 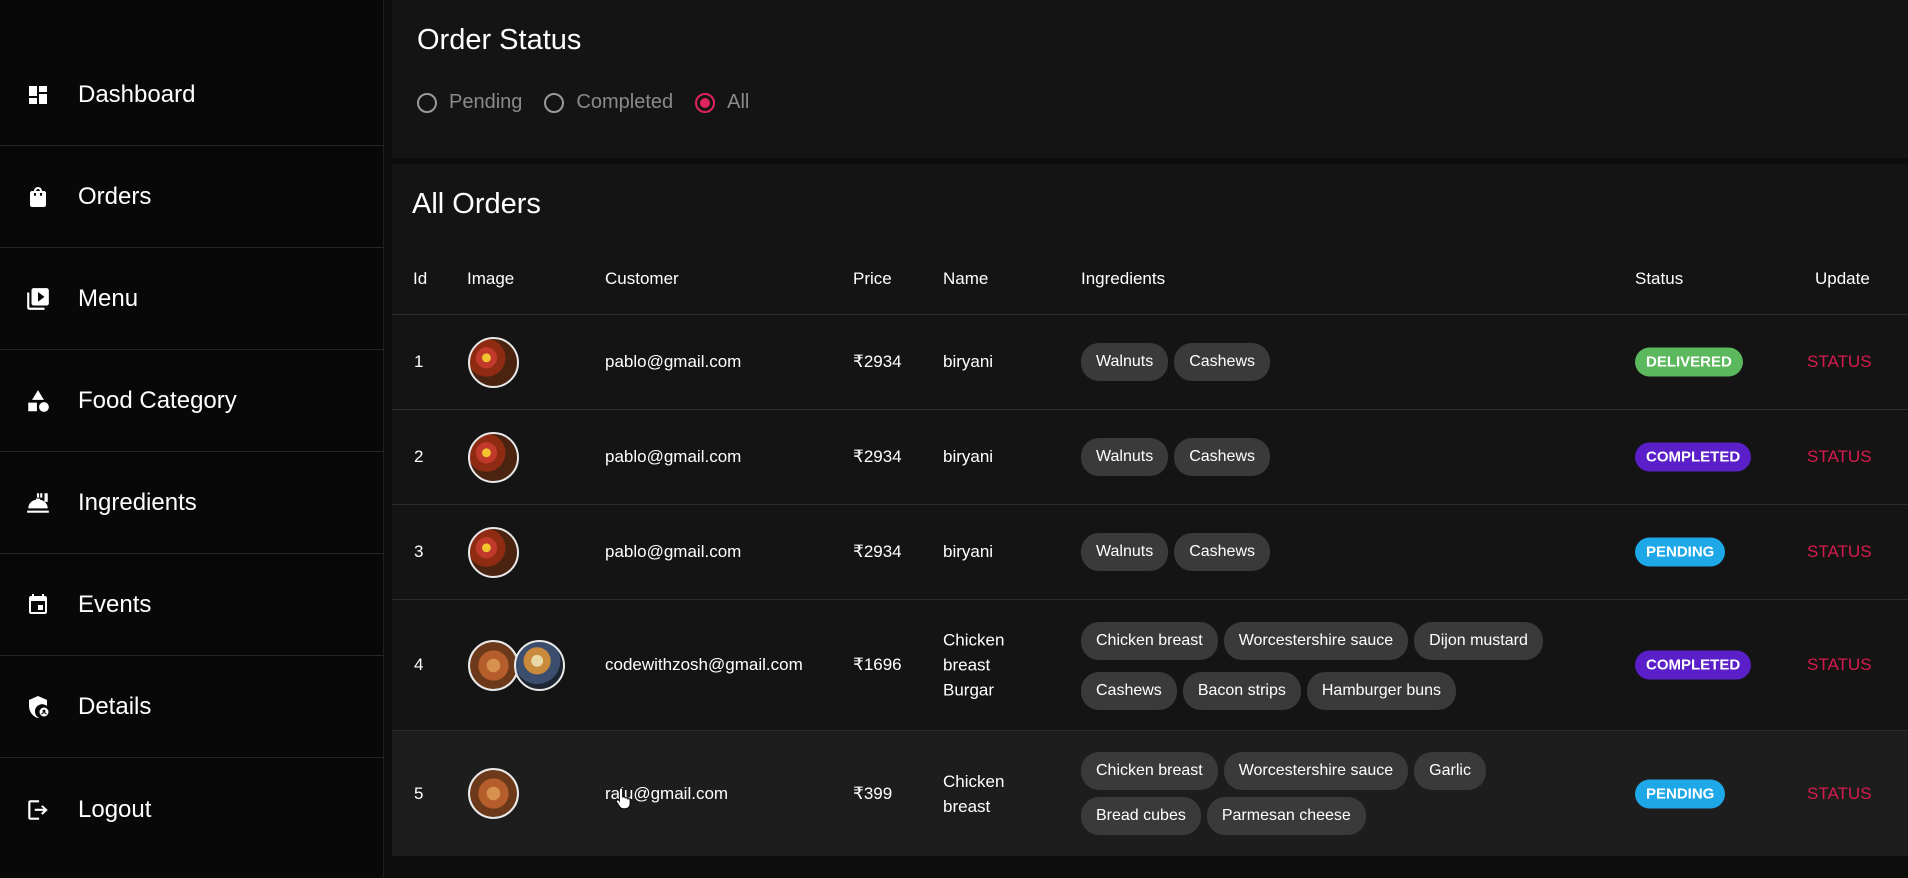 I want to click on order-status-radio-group: Pending Completed All, so click(x=594, y=102).